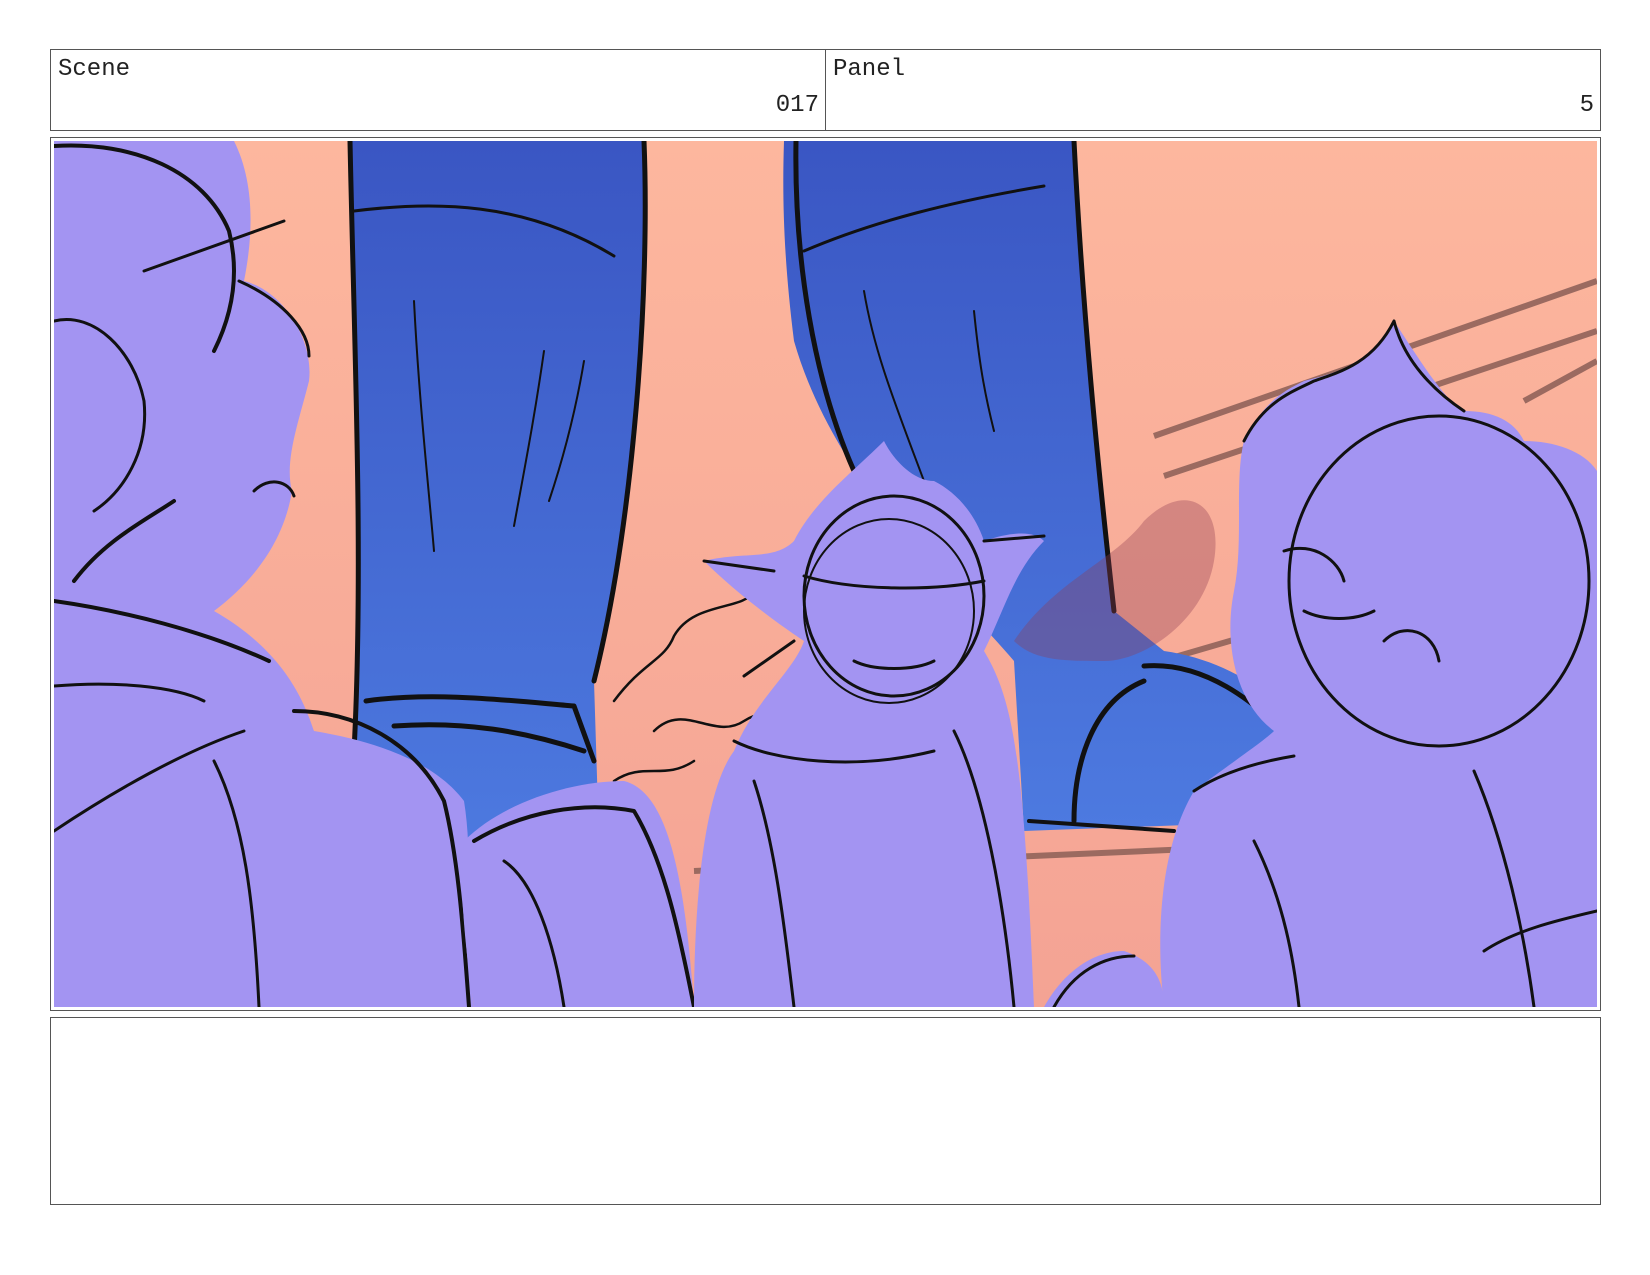  I want to click on notes-box, so click(825, 1111).